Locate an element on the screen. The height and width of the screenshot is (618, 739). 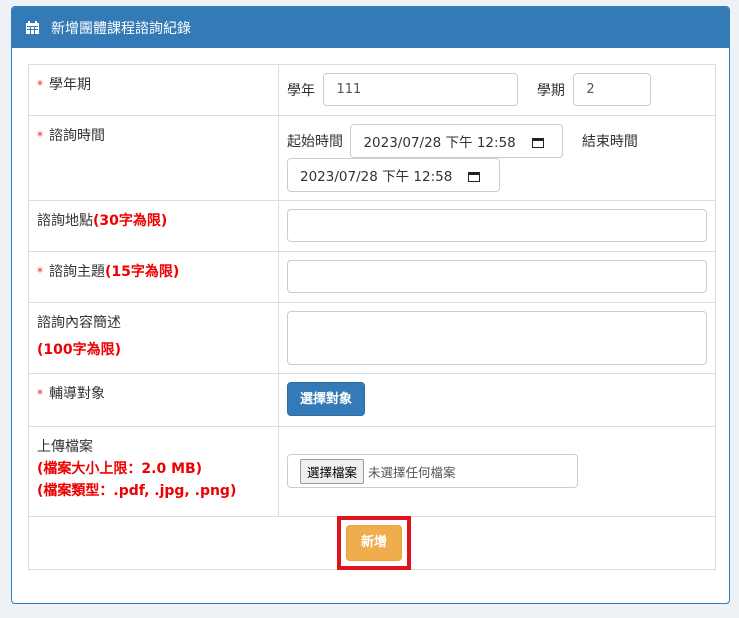
topic-label-cell: * 諮詢主題(15字為限) is located at coordinates (153, 277).